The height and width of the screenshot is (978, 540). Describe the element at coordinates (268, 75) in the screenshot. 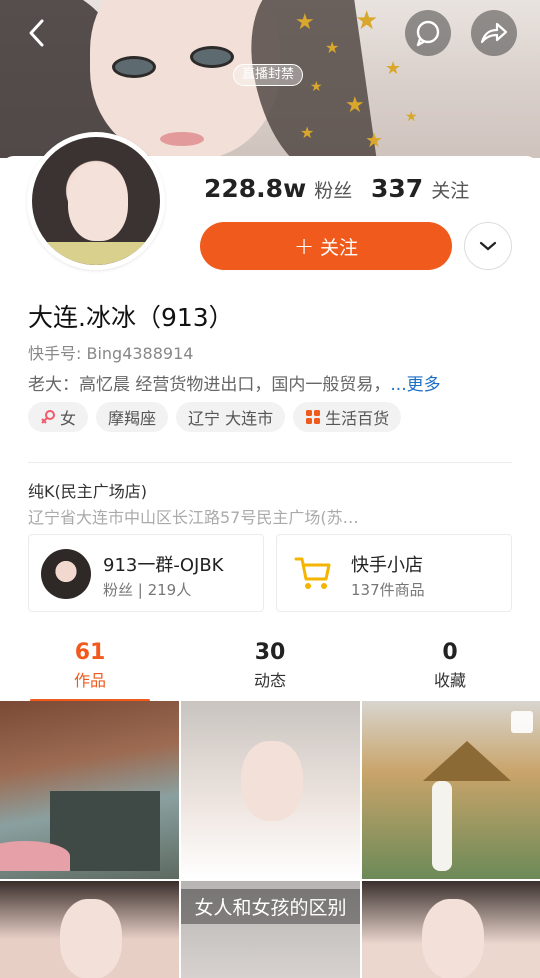

I see `live-ban-badge: 直播封禁` at that location.